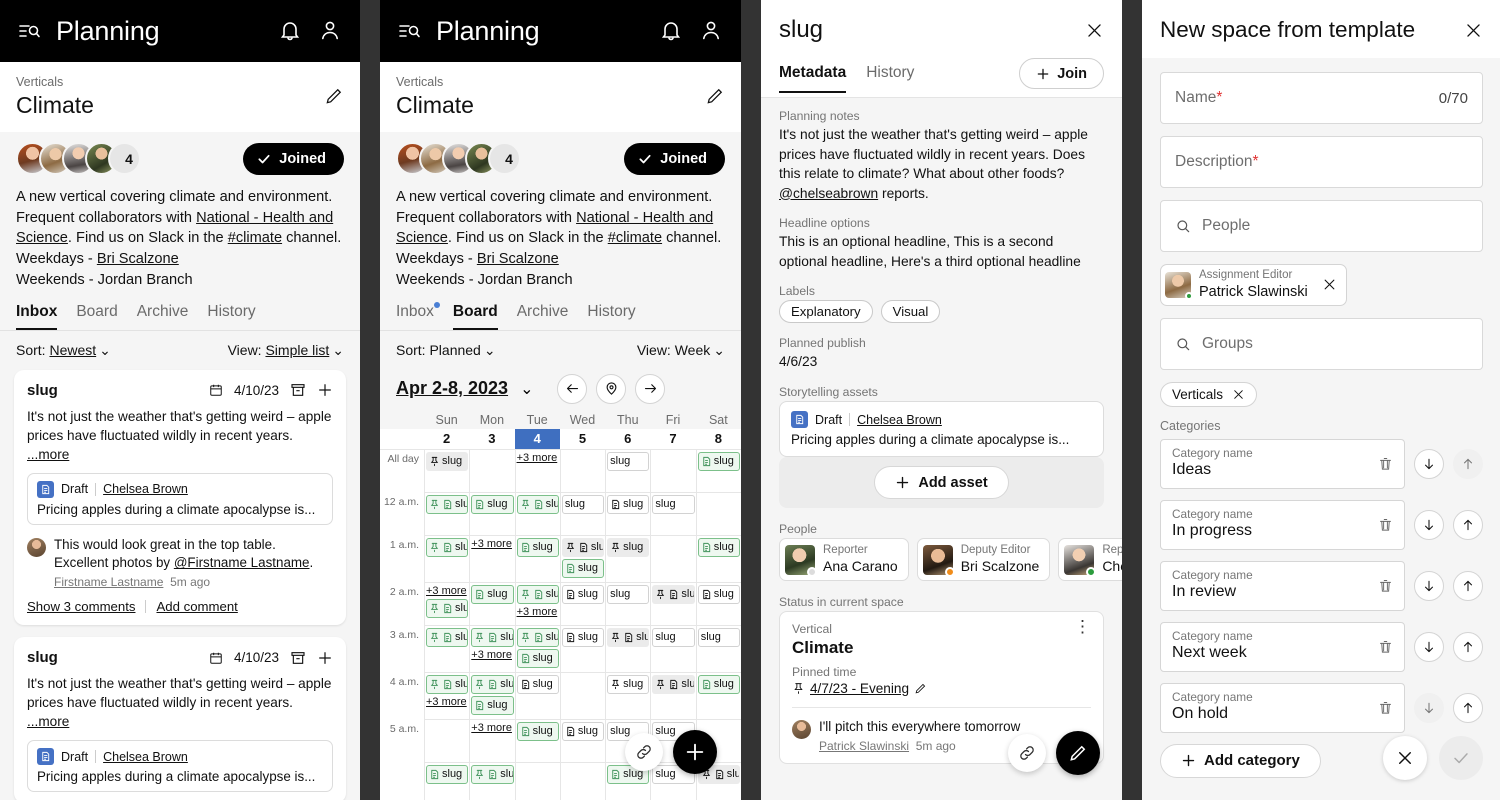 This screenshot has width=1500, height=800. Describe the element at coordinates (826, 312) in the screenshot. I see `label-chip: Explanatory` at that location.